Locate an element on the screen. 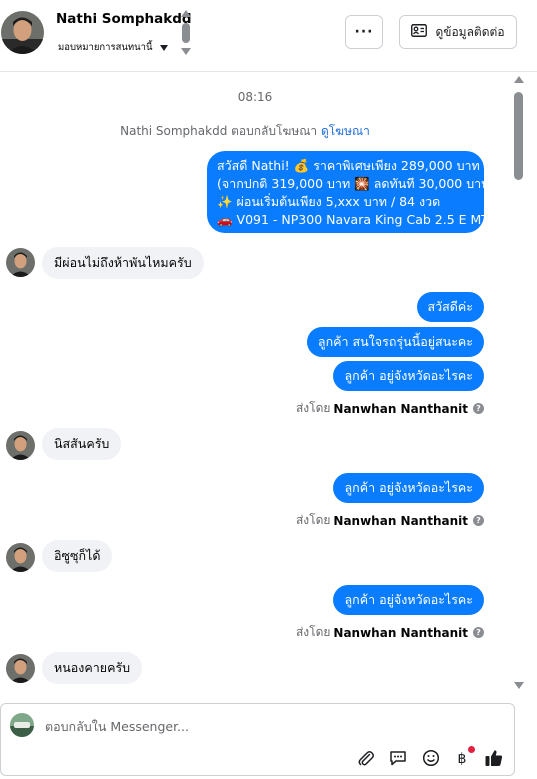  view-contact-info-button: ดูข้อมูลติดต่อ is located at coordinates (458, 32).